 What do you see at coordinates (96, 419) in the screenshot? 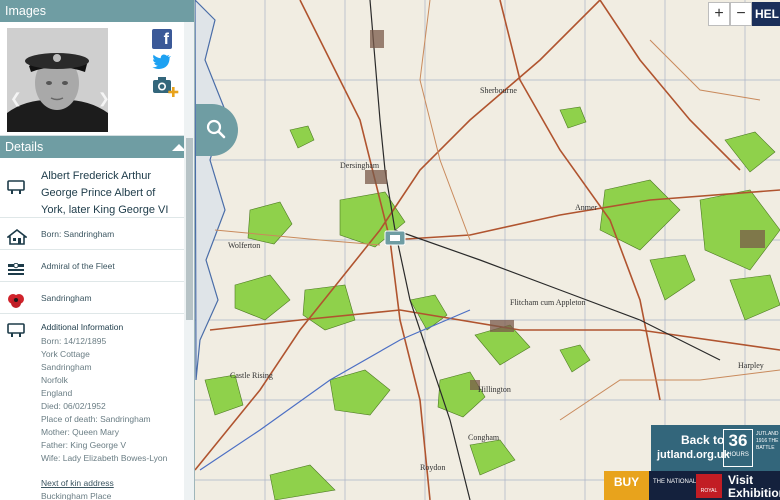
I see `info-line: Place of death: Sandringham` at bounding box center [96, 419].